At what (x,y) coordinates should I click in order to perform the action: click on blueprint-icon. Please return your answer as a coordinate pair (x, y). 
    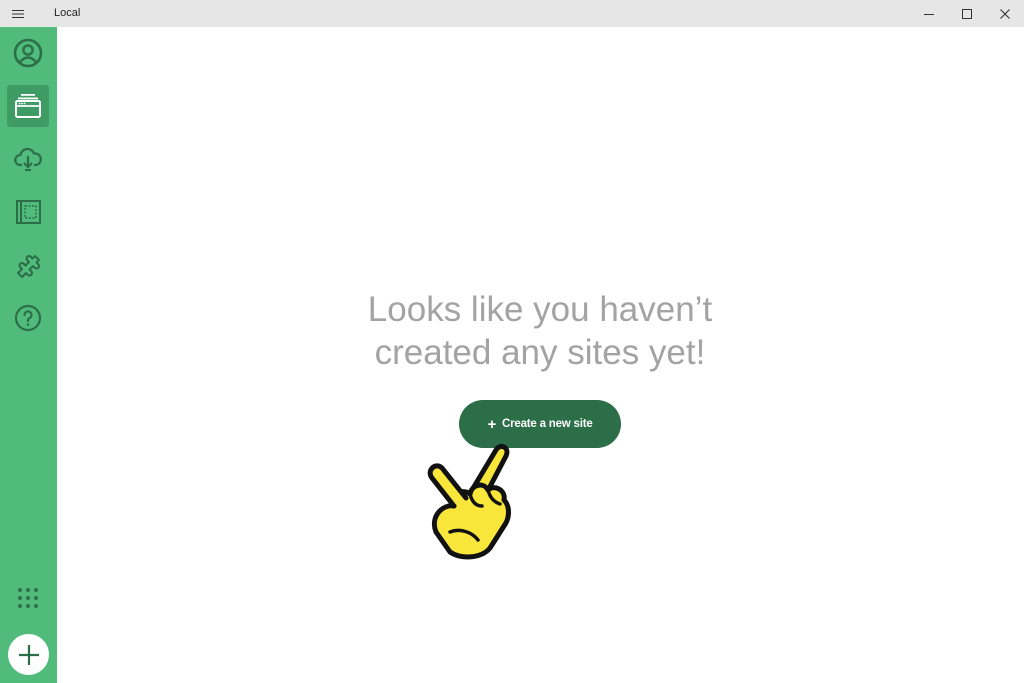
    Looking at the image, I should click on (28, 212).